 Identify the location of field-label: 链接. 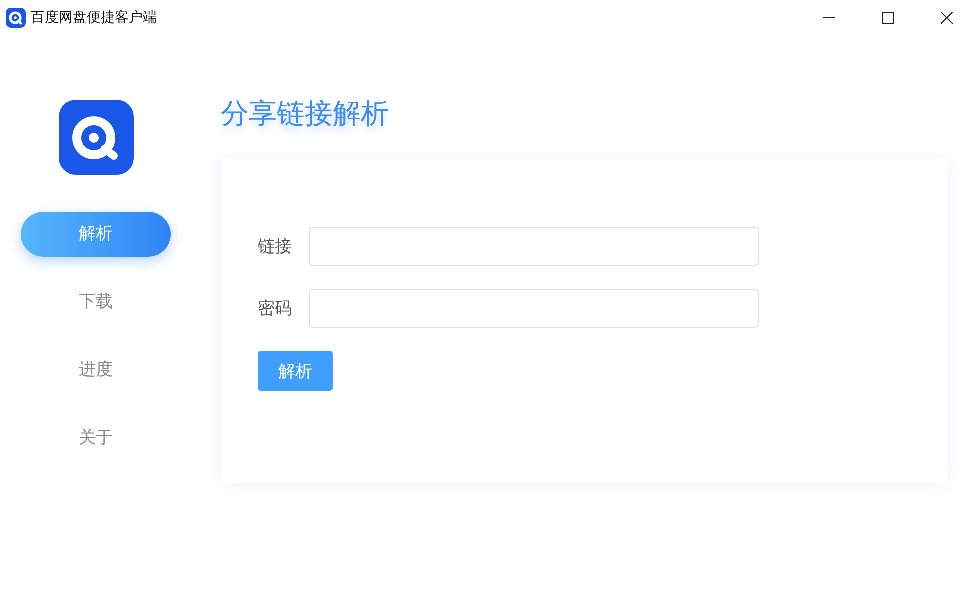
(275, 247).